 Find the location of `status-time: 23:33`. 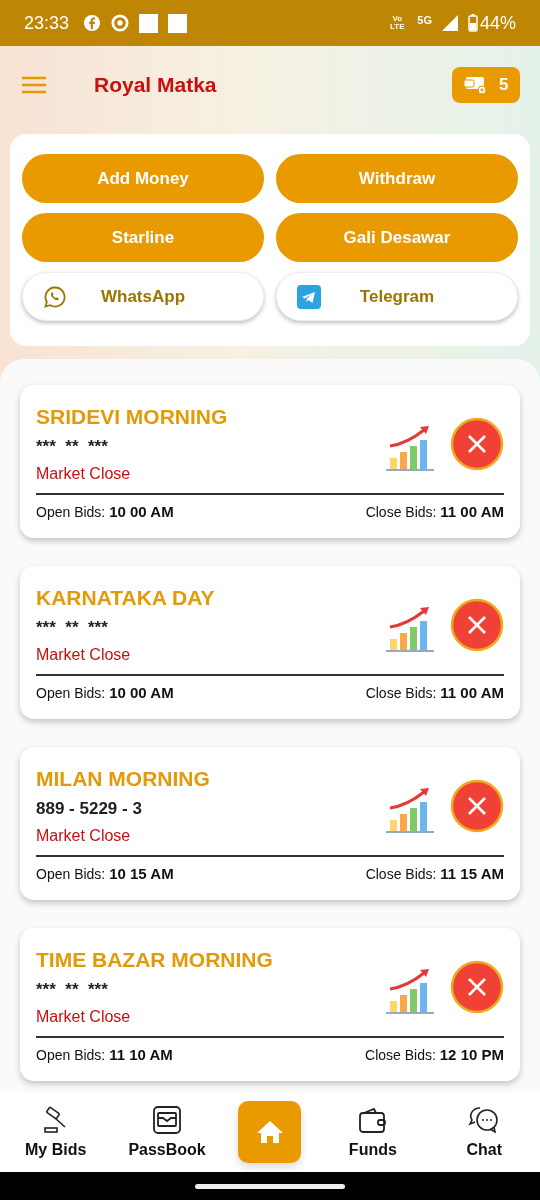

status-time: 23:33 is located at coordinates (47, 23).